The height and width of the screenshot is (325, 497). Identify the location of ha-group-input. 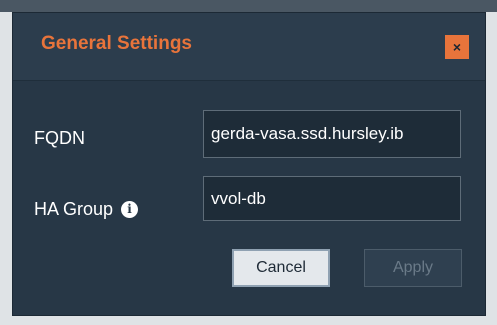
(332, 198).